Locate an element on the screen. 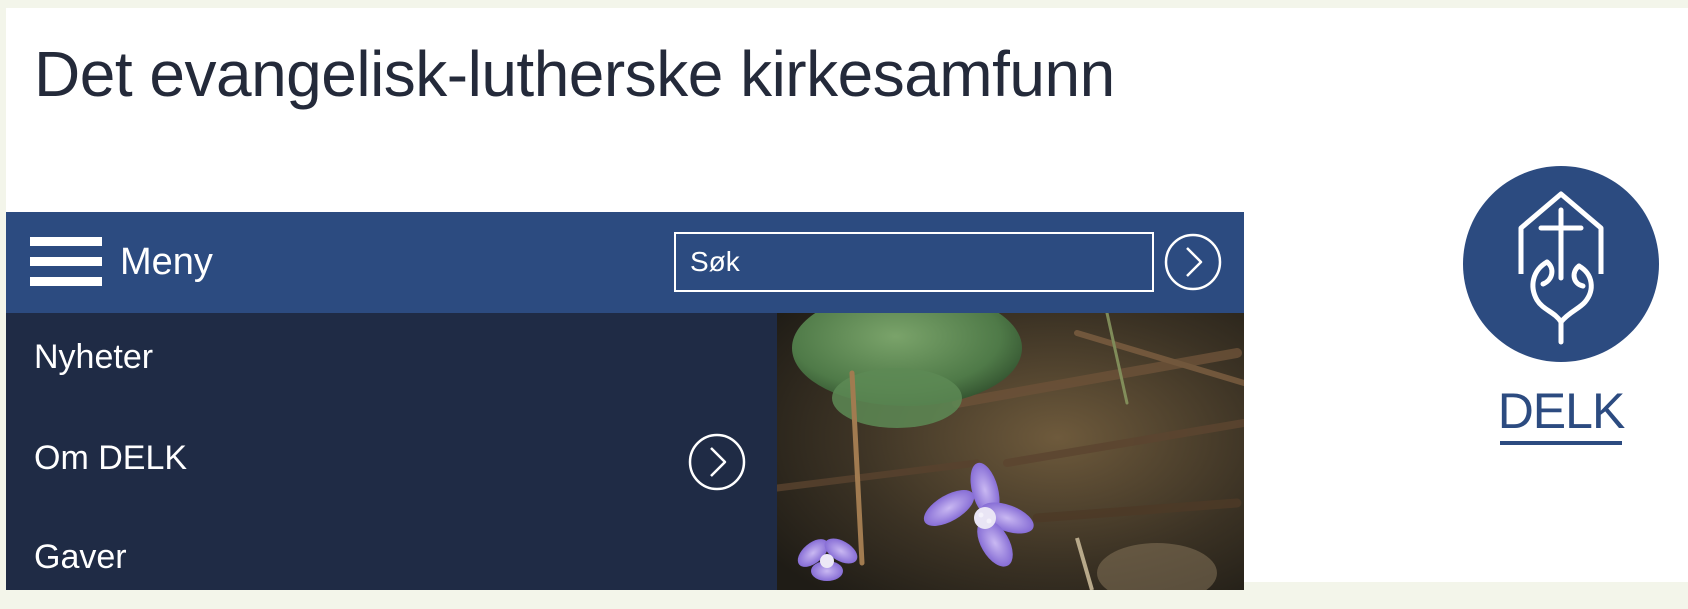  search-input is located at coordinates (914, 262).